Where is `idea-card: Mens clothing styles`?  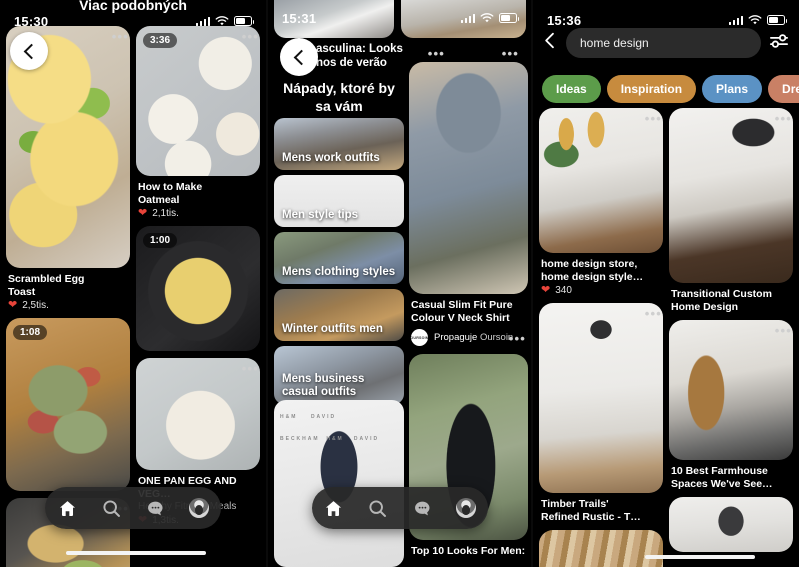 idea-card: Mens clothing styles is located at coordinates (339, 258).